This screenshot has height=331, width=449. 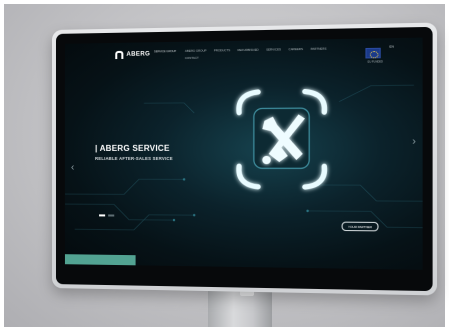 What do you see at coordinates (107, 215) in the screenshot?
I see `slider-dots` at bounding box center [107, 215].